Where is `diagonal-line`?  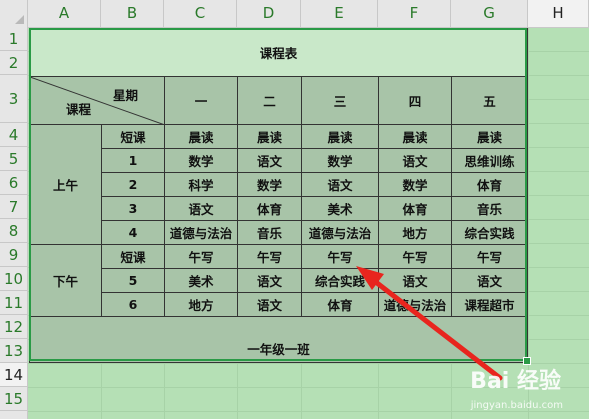 diagonal-line is located at coordinates (96, 100).